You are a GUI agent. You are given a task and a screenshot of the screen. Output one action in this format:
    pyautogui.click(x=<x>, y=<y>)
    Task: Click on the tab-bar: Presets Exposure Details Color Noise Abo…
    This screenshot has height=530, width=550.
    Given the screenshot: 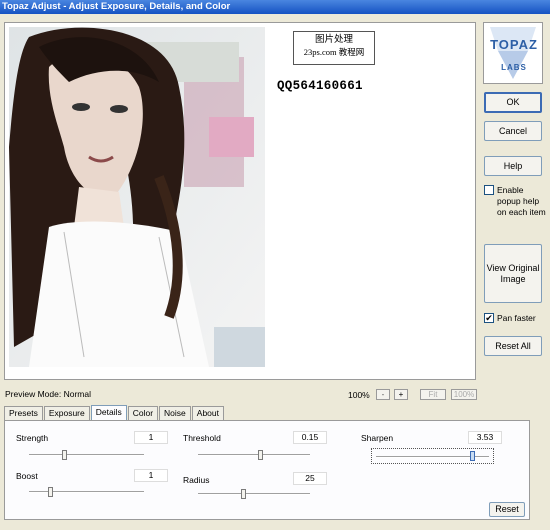 What is the action you would take?
    pyautogui.click(x=114, y=412)
    